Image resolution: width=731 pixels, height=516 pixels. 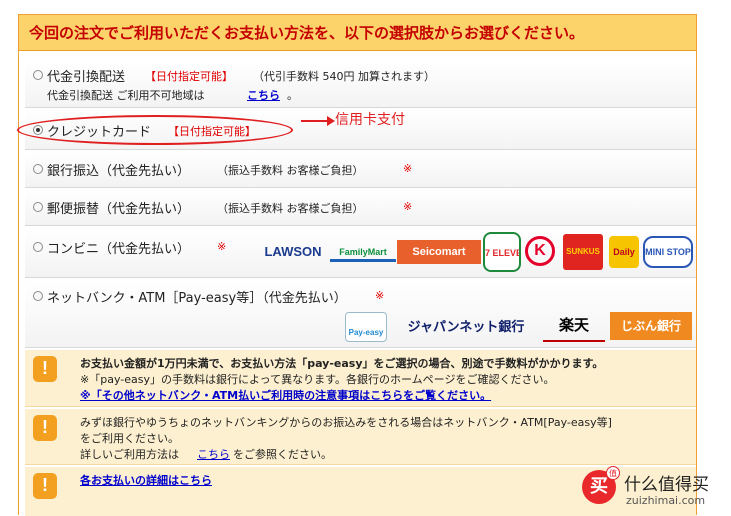 I want to click on cod-area-link: こちら, so click(x=263, y=95).